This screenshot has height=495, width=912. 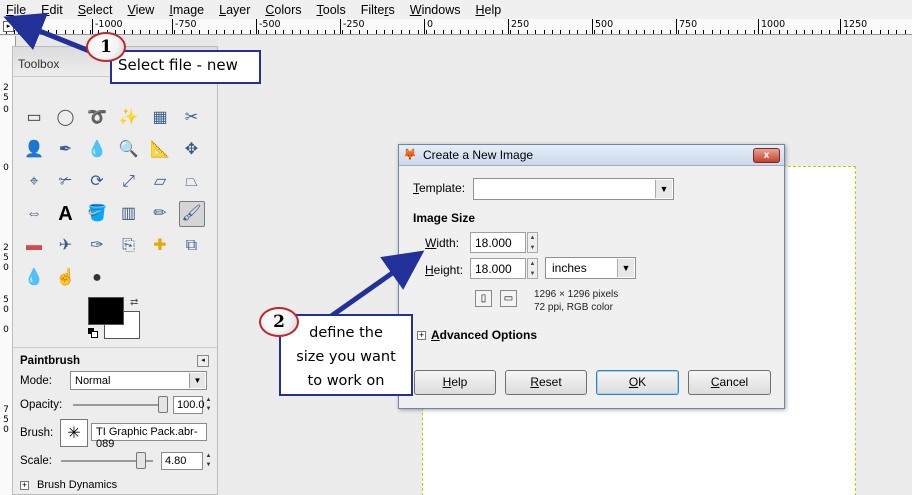 I want to click on menu-filters: Filters, so click(x=378, y=10).